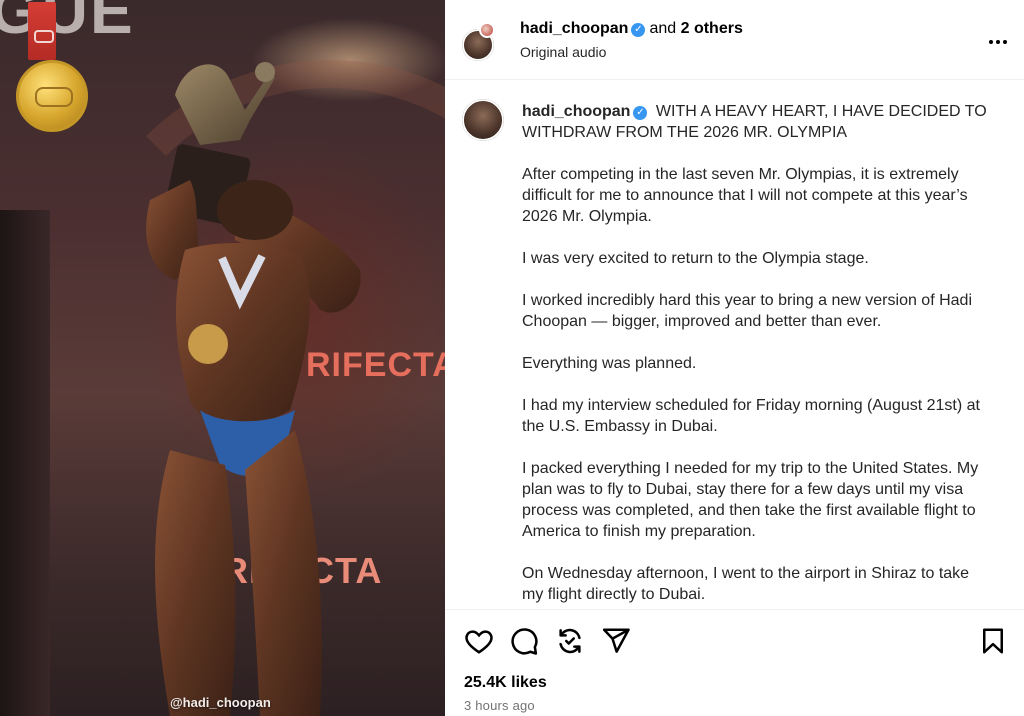  What do you see at coordinates (505, 683) in the screenshot?
I see `likes-count: 25.4K likes` at bounding box center [505, 683].